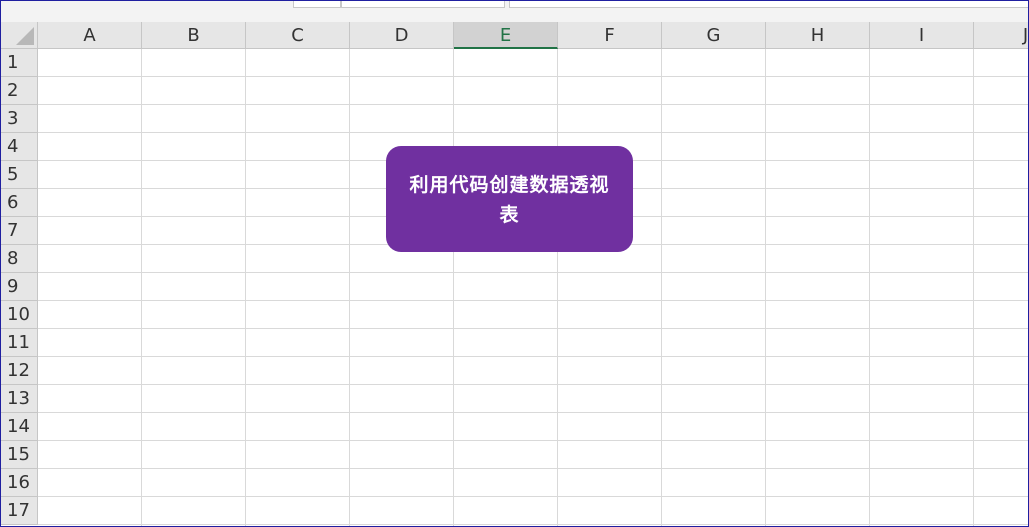 This screenshot has height=527, width=1029. I want to click on row-header-1: 1, so click(19, 63).